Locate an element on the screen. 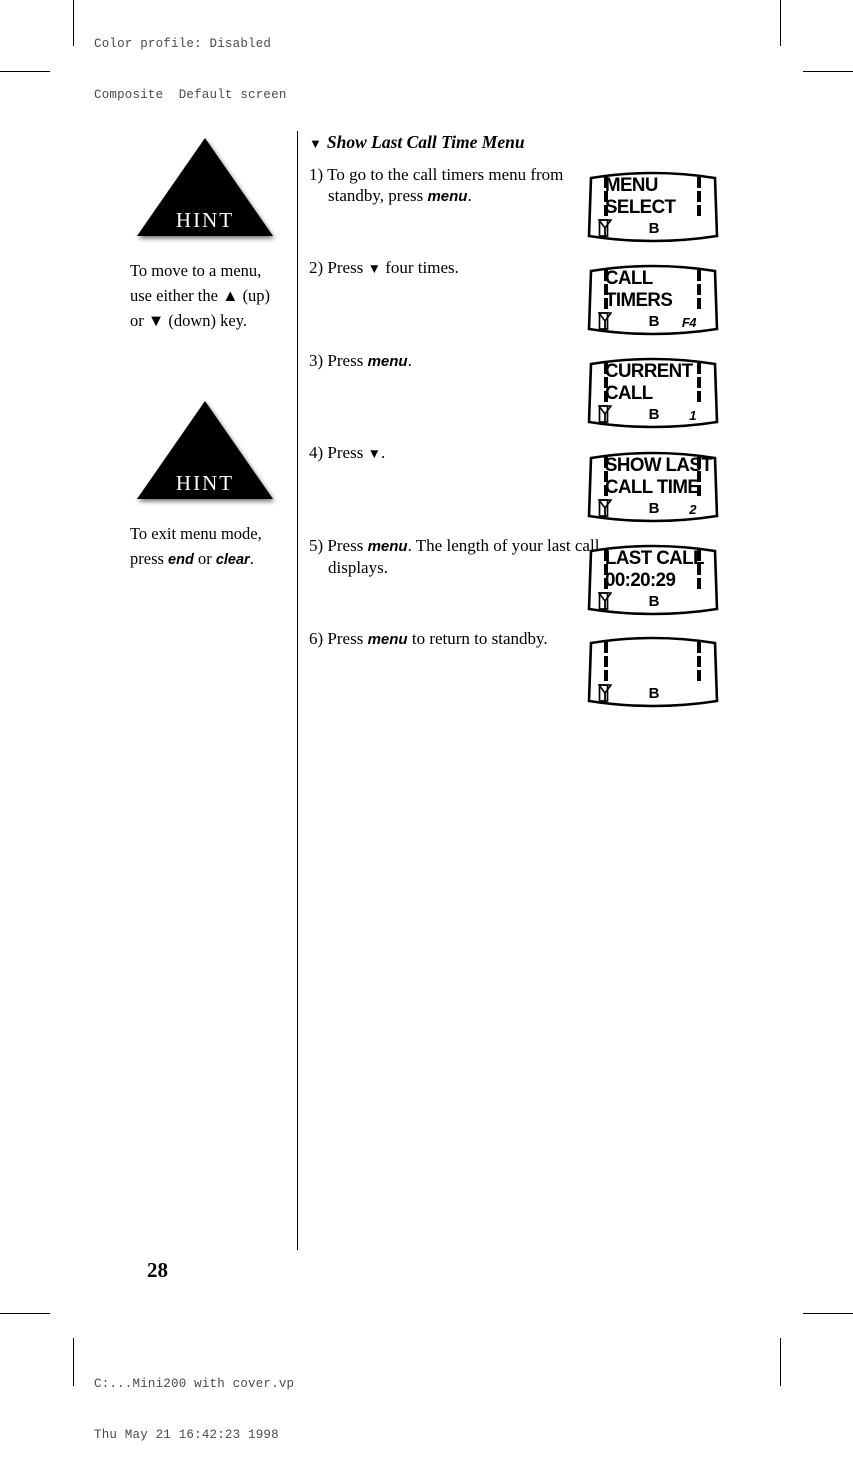 The width and height of the screenshot is (853, 1461). lcd-display-current-call: CURRENT CALL B 1 is located at coordinates (653, 393).